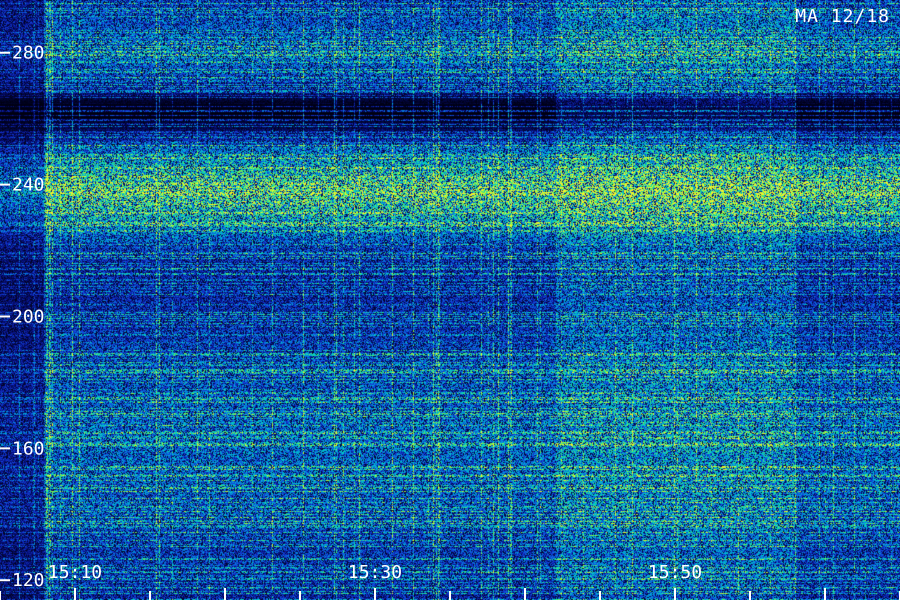 This screenshot has height=600, width=900. What do you see at coordinates (842, 16) in the screenshot?
I see `station-label: MA 12/18` at bounding box center [842, 16].